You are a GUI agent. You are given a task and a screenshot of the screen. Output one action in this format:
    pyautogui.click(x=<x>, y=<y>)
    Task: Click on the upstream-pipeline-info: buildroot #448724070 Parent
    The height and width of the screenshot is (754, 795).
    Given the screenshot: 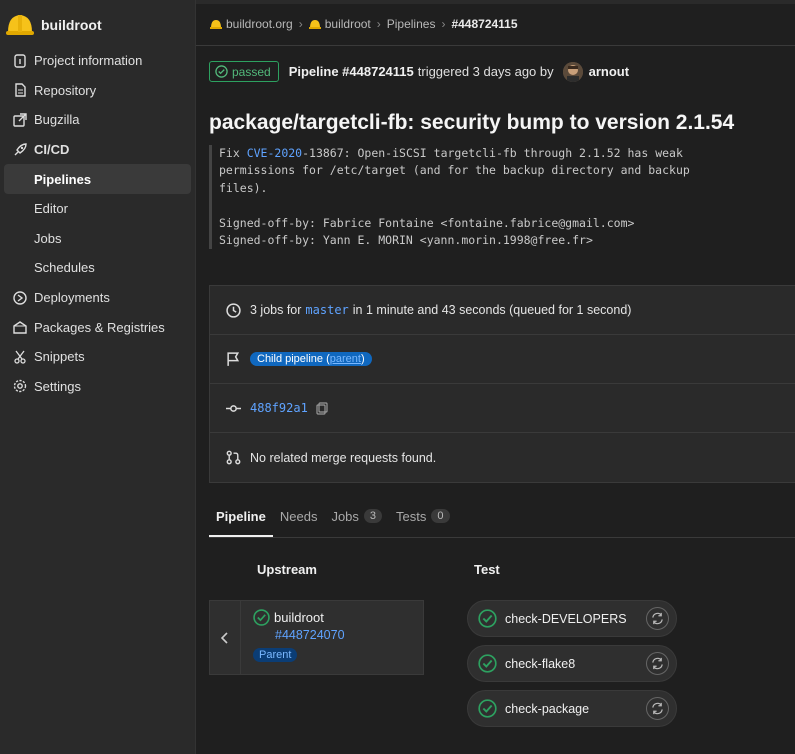 What is the action you would take?
    pyautogui.click(x=293, y=637)
    